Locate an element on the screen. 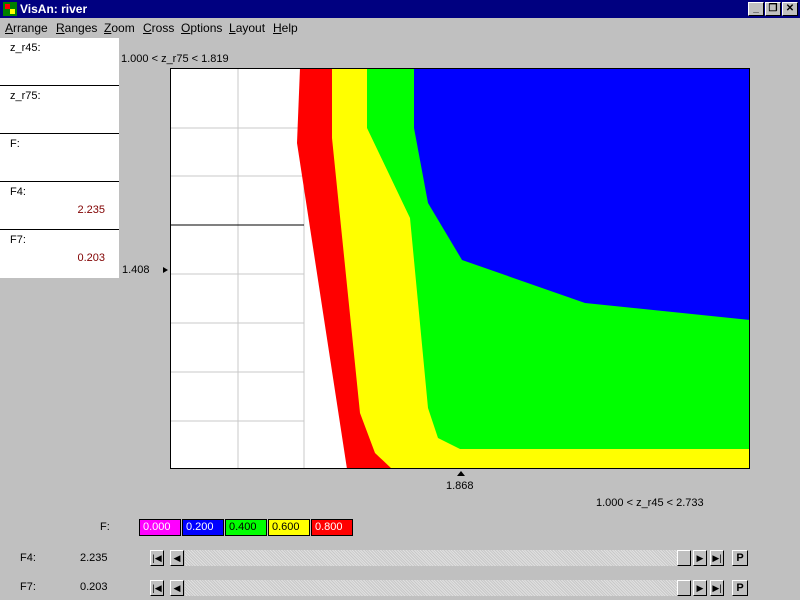  menu-zoom-label: oom is located at coordinates (123, 28).